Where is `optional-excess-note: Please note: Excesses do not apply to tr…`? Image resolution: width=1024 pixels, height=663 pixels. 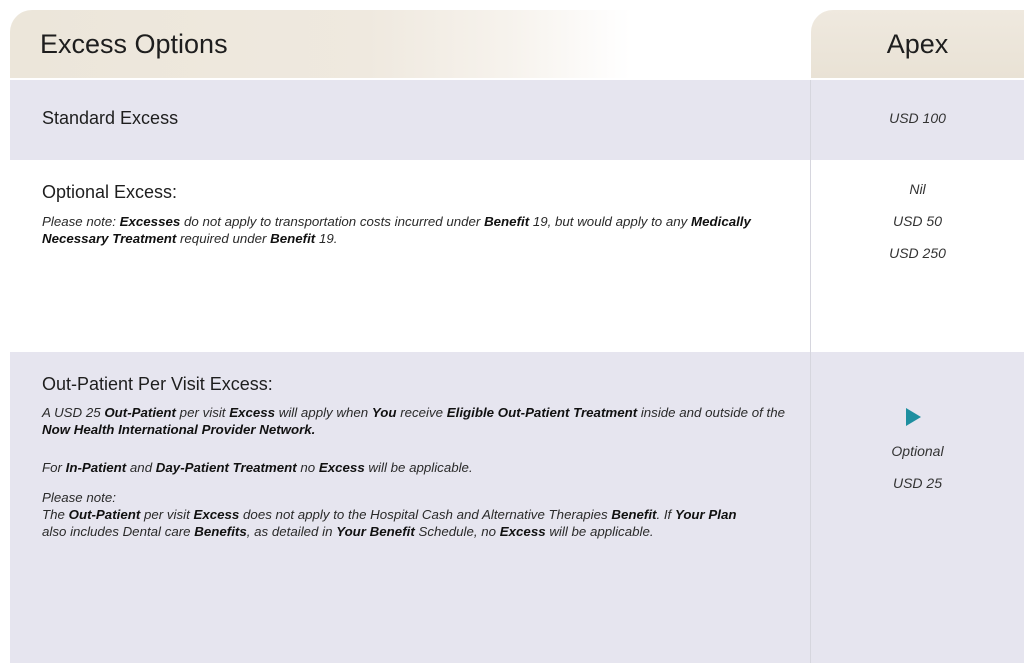
optional-excess-note: Please note: Excesses do not apply to tr… is located at coordinates (396, 230).